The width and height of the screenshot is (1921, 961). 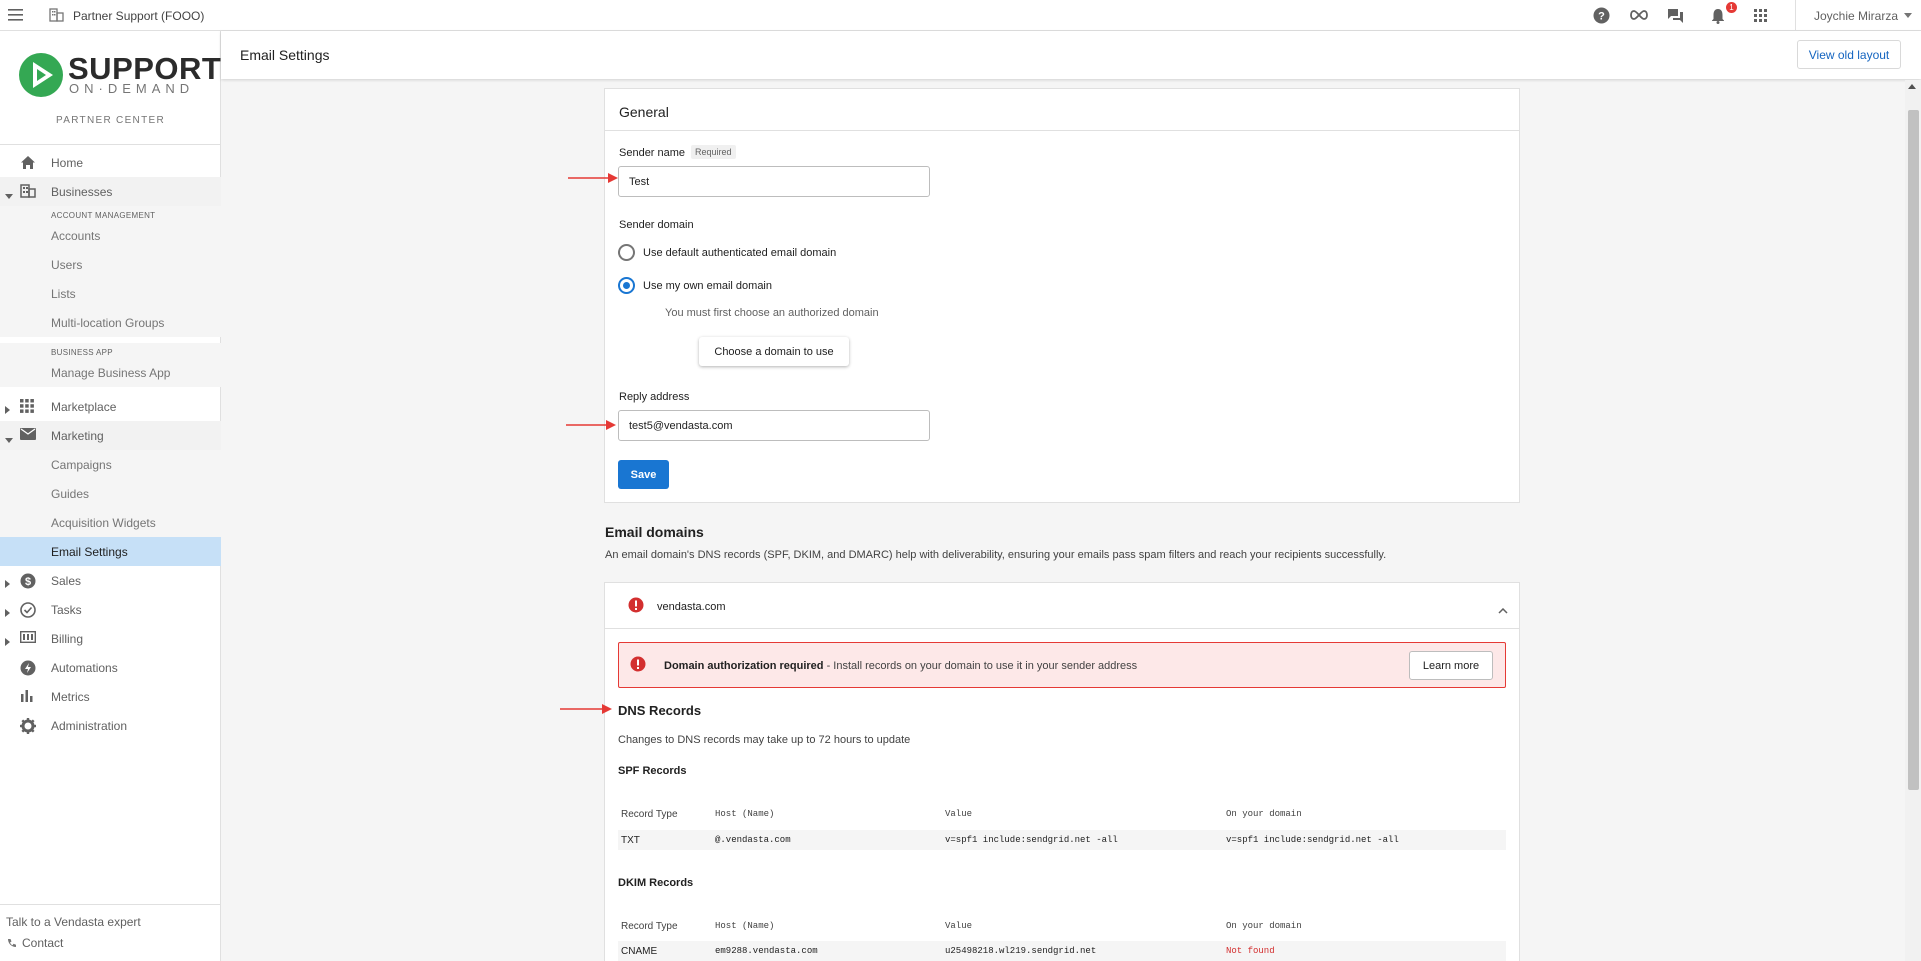 I want to click on sidebar-item-label: Administration, so click(x=89, y=725).